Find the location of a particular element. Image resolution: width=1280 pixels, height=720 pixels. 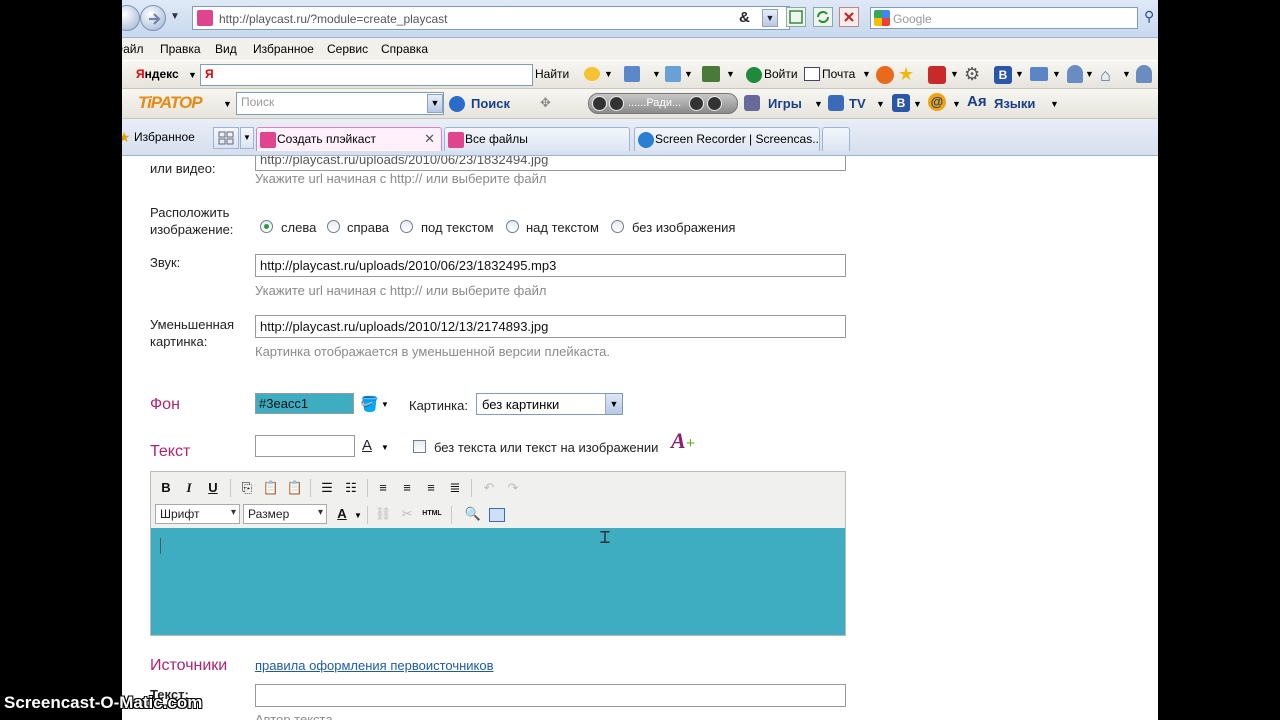

rss-feed-button is located at coordinates (796, 17).